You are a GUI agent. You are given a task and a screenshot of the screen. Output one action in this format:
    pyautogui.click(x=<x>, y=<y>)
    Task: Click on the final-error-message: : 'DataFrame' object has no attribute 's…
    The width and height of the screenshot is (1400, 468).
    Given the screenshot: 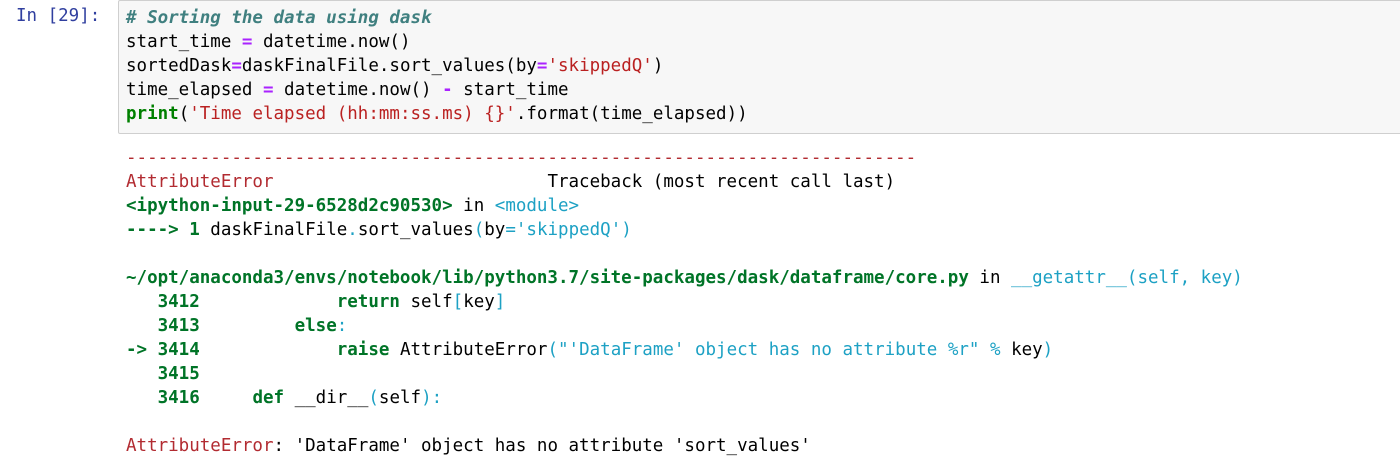 What is the action you would take?
    pyautogui.click(x=542, y=446)
    